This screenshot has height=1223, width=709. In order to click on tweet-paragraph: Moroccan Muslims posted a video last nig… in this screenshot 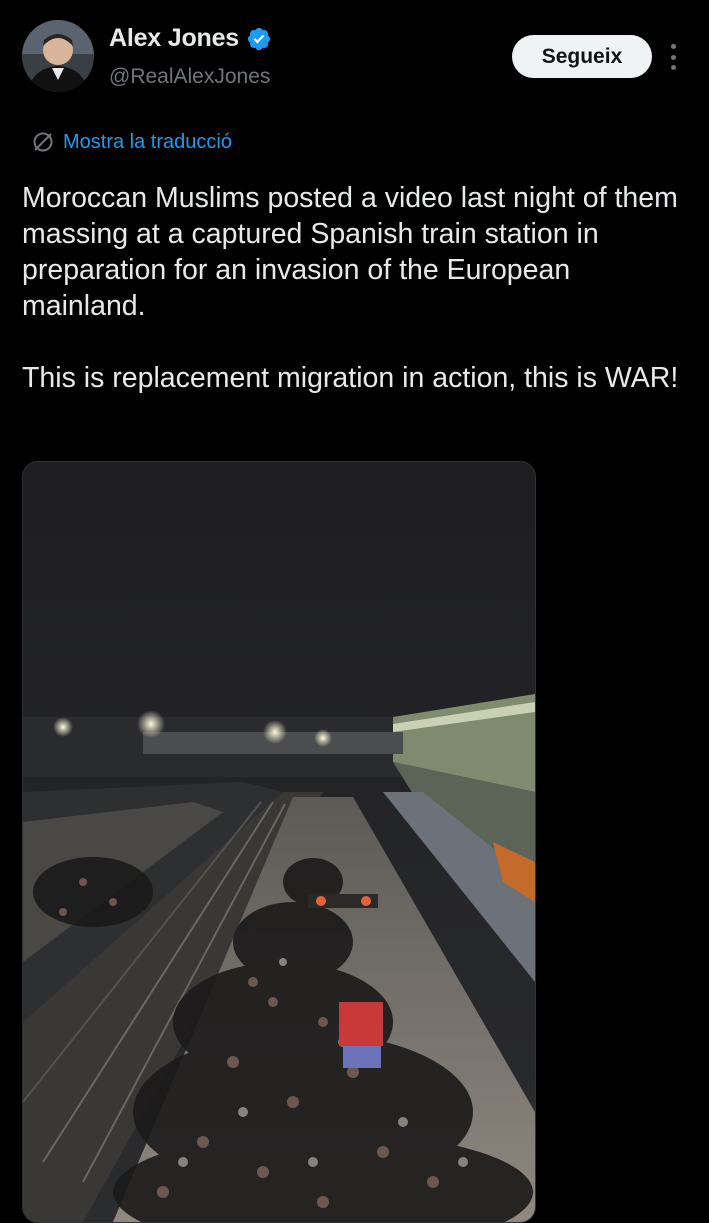, I will do `click(350, 252)`.